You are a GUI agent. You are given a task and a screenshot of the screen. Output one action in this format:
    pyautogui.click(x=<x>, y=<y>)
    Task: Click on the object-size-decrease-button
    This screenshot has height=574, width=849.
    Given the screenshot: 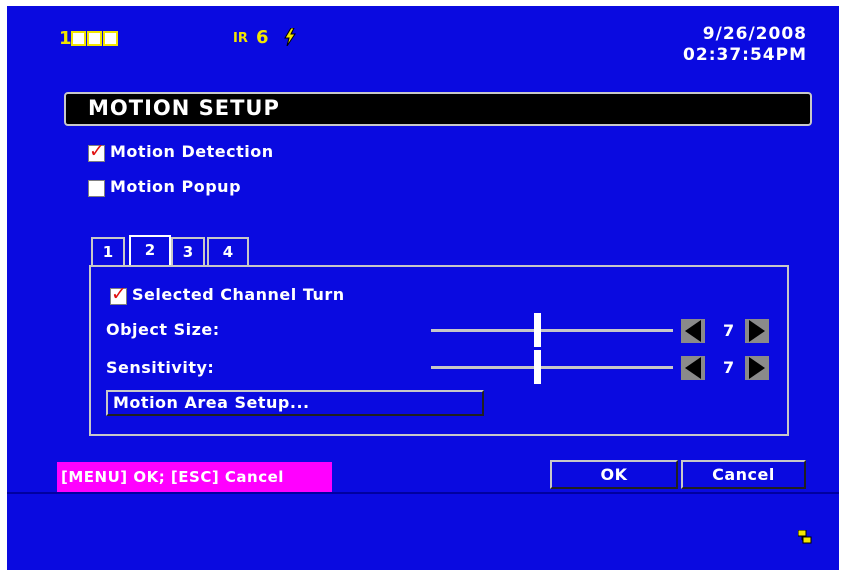 What is the action you would take?
    pyautogui.click(x=693, y=331)
    